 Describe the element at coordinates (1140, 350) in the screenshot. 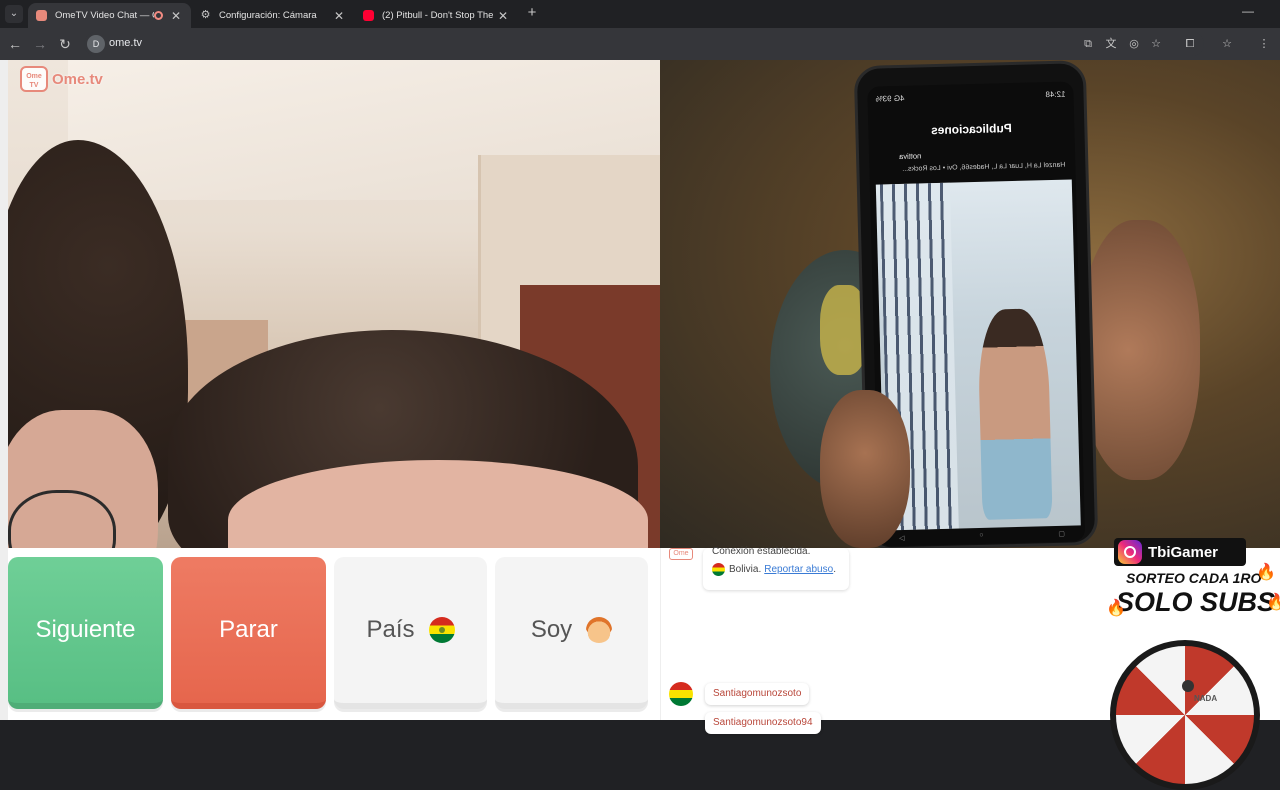

I see `remote-hand` at that location.